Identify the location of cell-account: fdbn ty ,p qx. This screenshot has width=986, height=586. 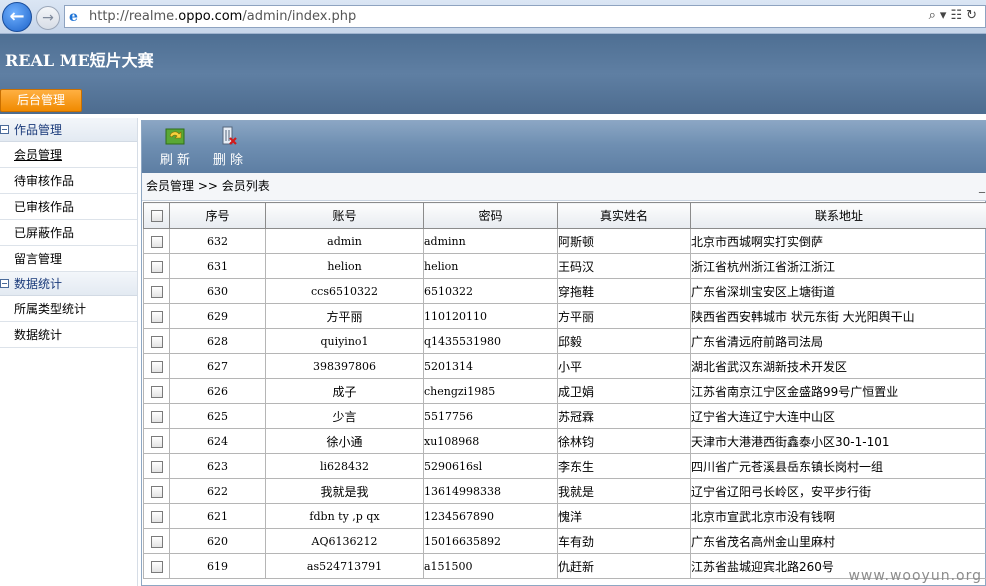
(344, 516).